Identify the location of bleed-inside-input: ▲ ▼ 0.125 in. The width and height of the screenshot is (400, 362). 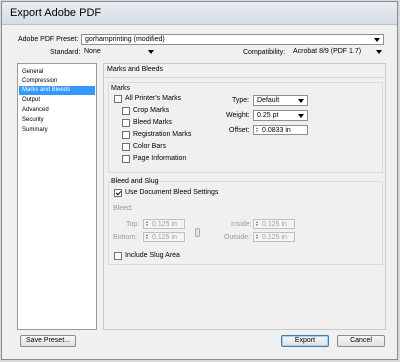
(274, 224).